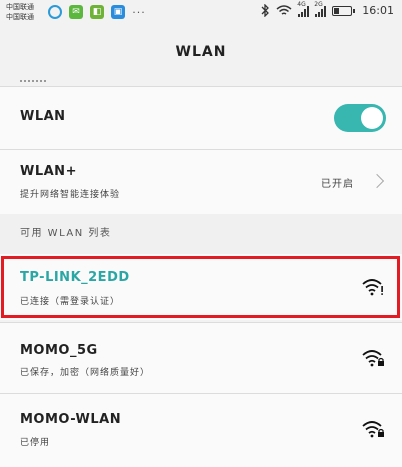  What do you see at coordinates (320, 9) in the screenshot?
I see `signal-2g-icon: 2G` at bounding box center [320, 9].